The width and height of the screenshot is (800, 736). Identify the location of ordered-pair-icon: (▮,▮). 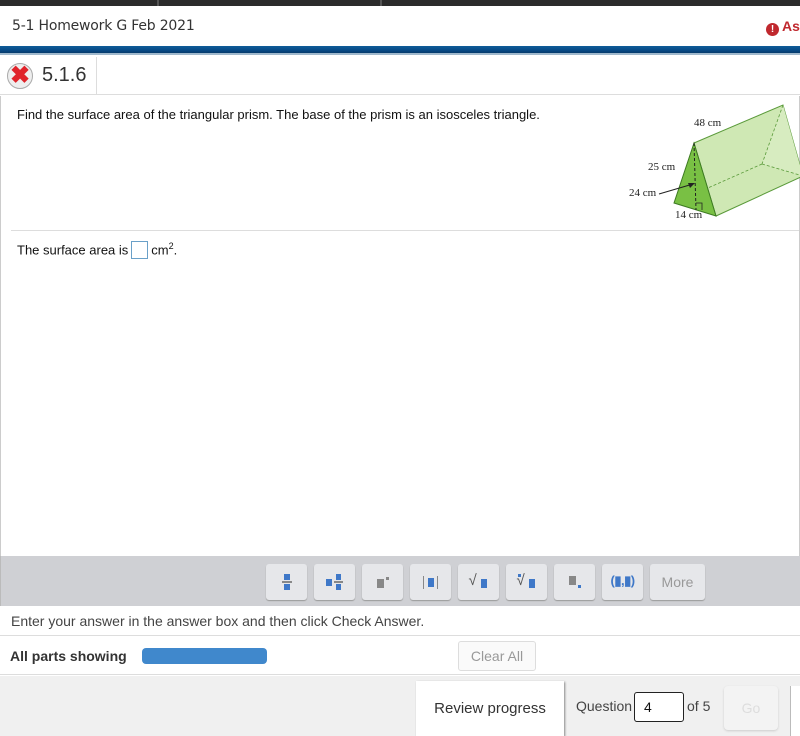
(623, 580).